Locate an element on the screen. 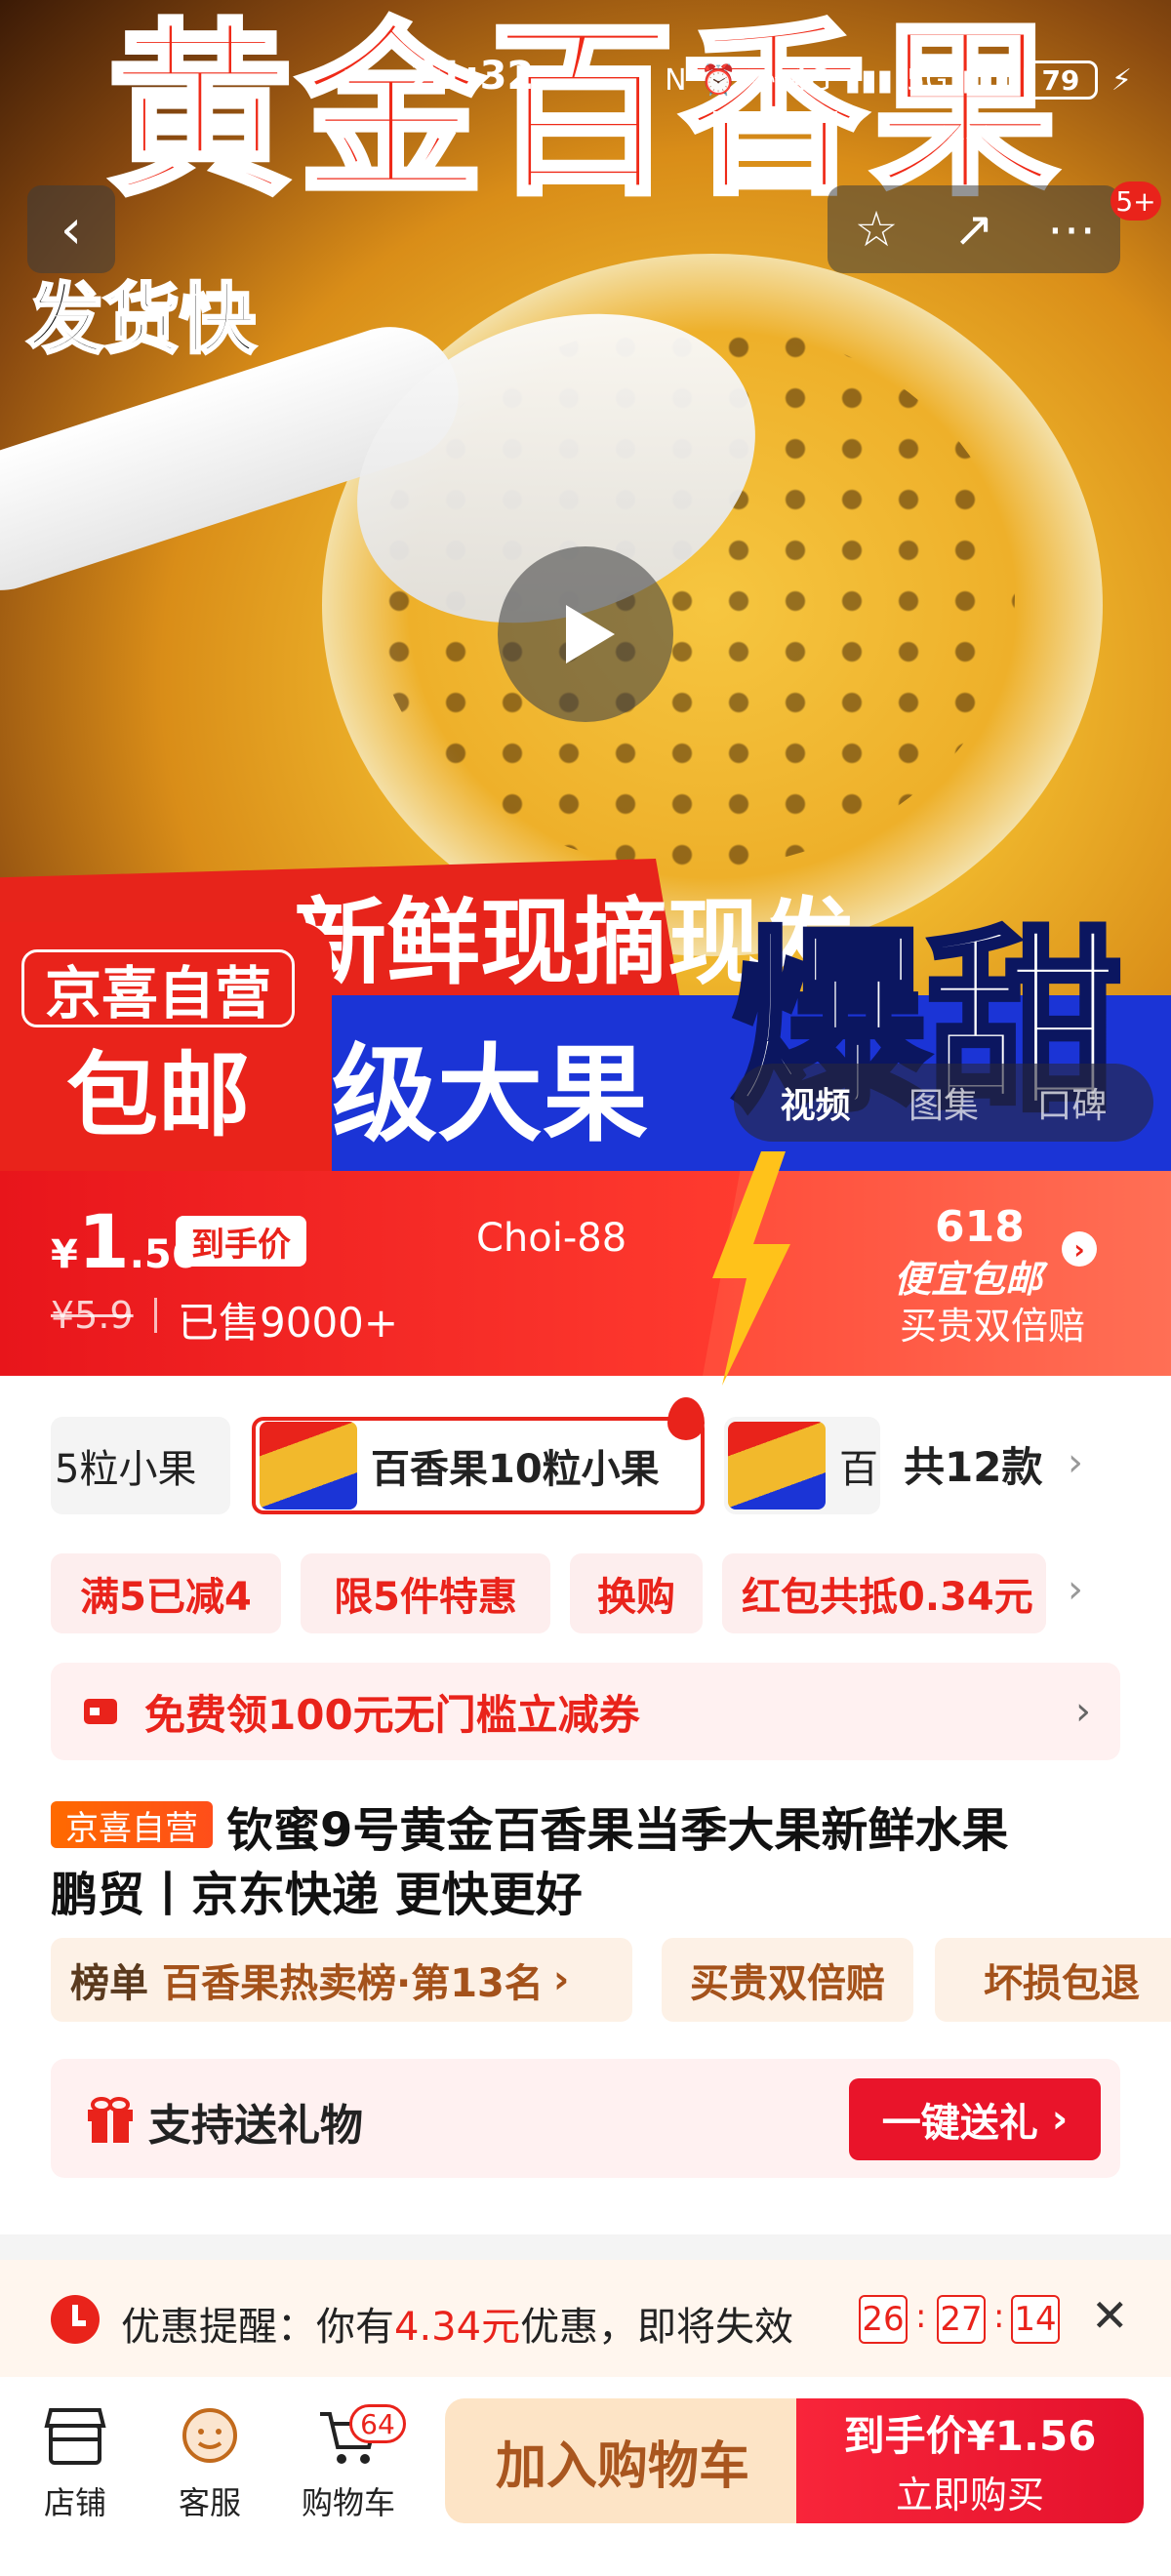  price-currency: ¥ is located at coordinates (64, 1254).